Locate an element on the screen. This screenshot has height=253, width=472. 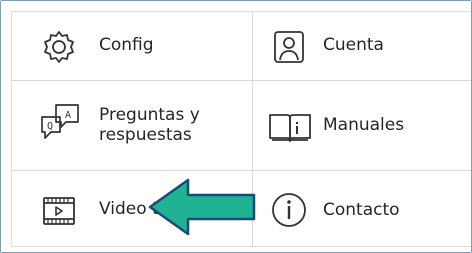
menu-item-label: Config is located at coordinates (126, 45).